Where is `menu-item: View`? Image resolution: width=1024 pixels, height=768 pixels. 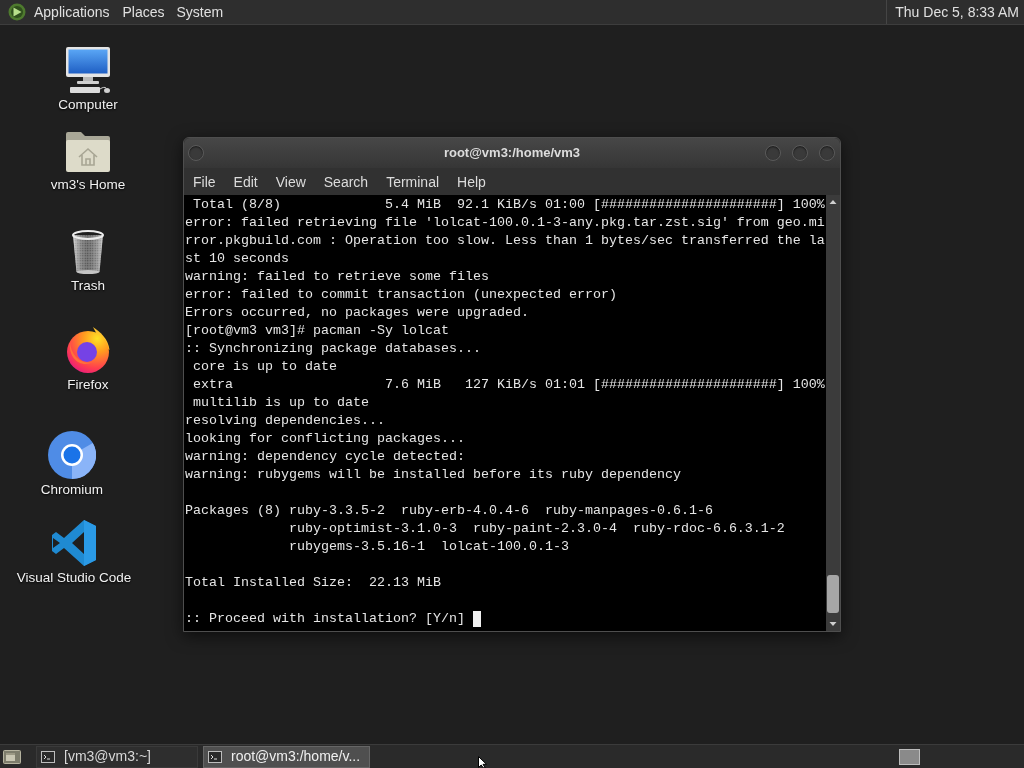 menu-item: View is located at coordinates (290, 181).